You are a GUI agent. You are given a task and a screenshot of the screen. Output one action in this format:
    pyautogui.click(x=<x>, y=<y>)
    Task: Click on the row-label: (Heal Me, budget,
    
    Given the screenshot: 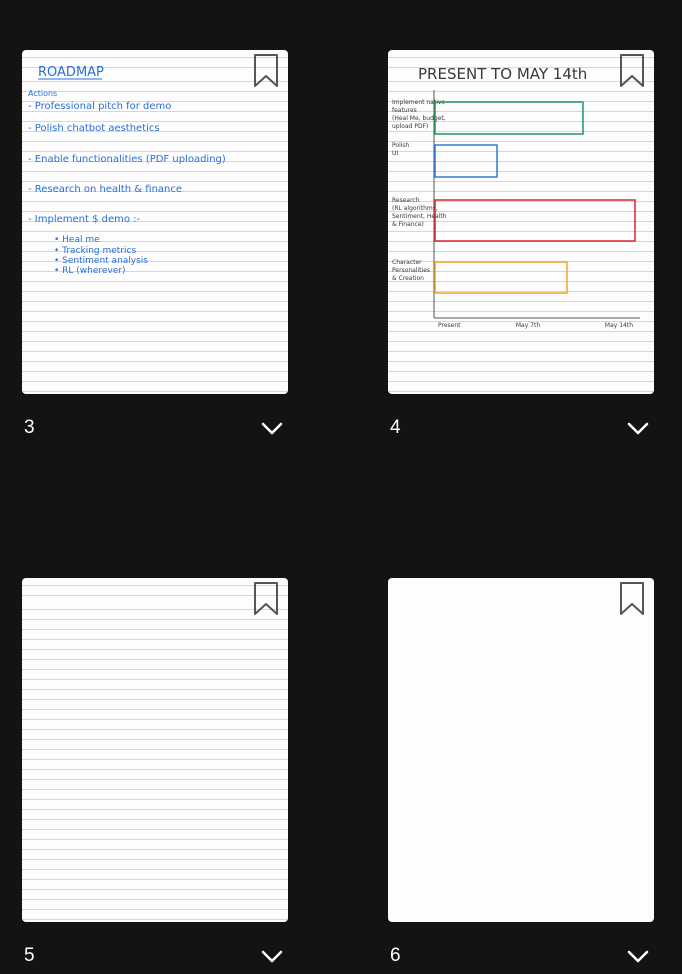 What is the action you would take?
    pyautogui.click(x=419, y=118)
    